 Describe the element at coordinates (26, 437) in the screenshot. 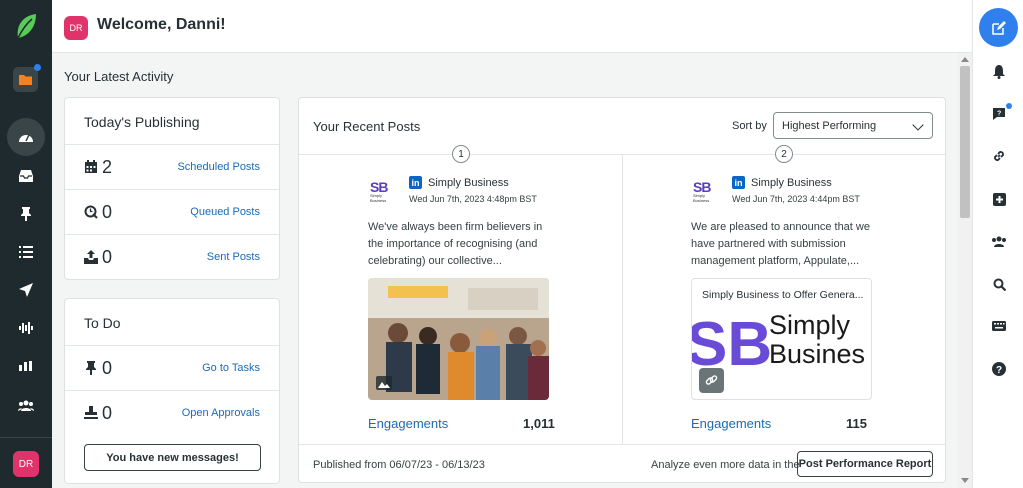

I see `nav-divider` at that location.